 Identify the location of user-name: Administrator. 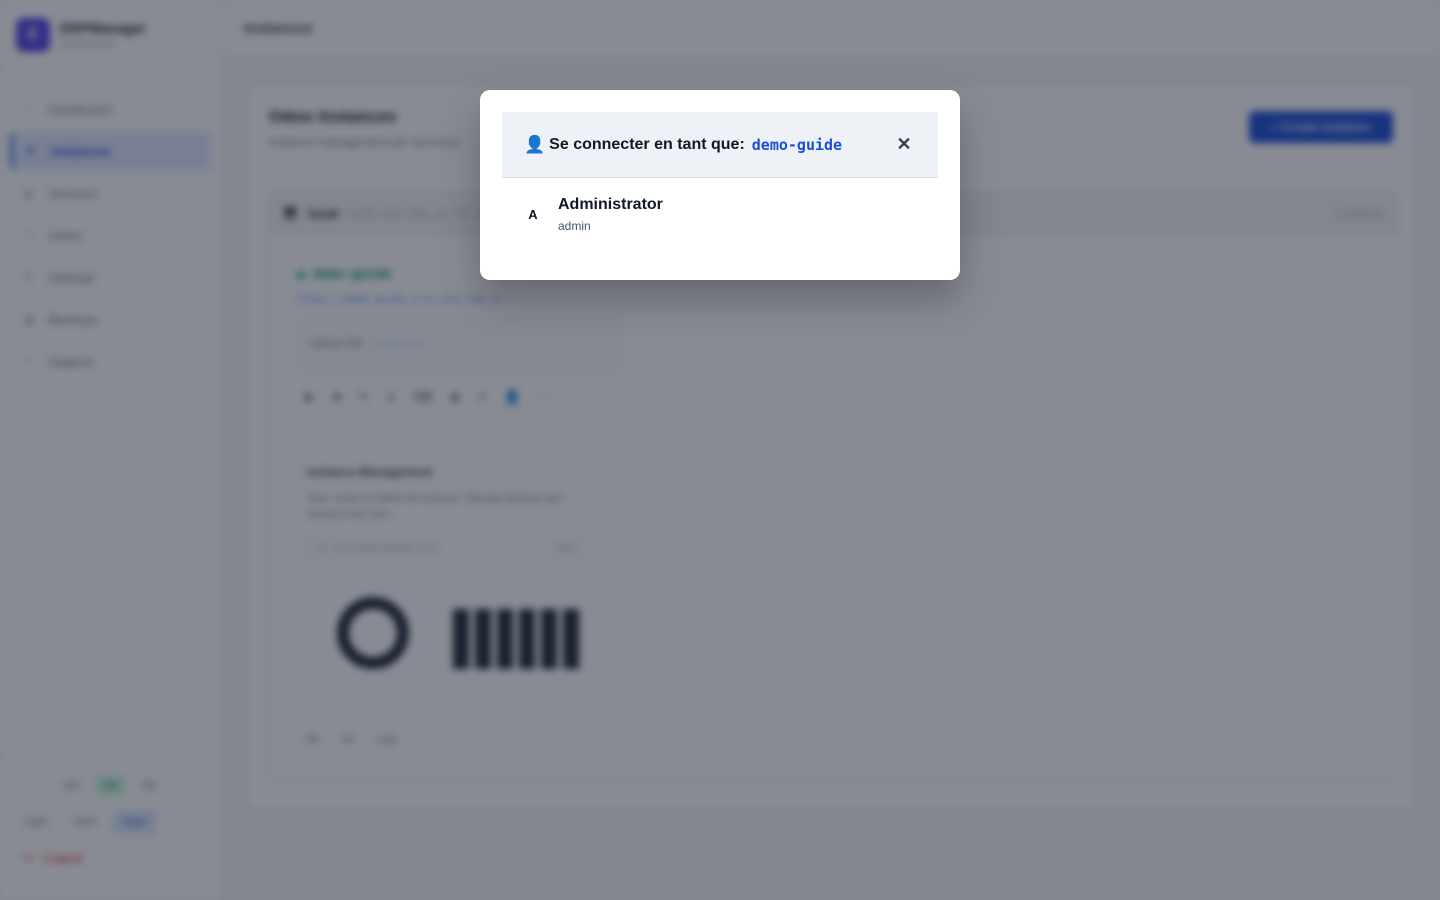
(610, 204).